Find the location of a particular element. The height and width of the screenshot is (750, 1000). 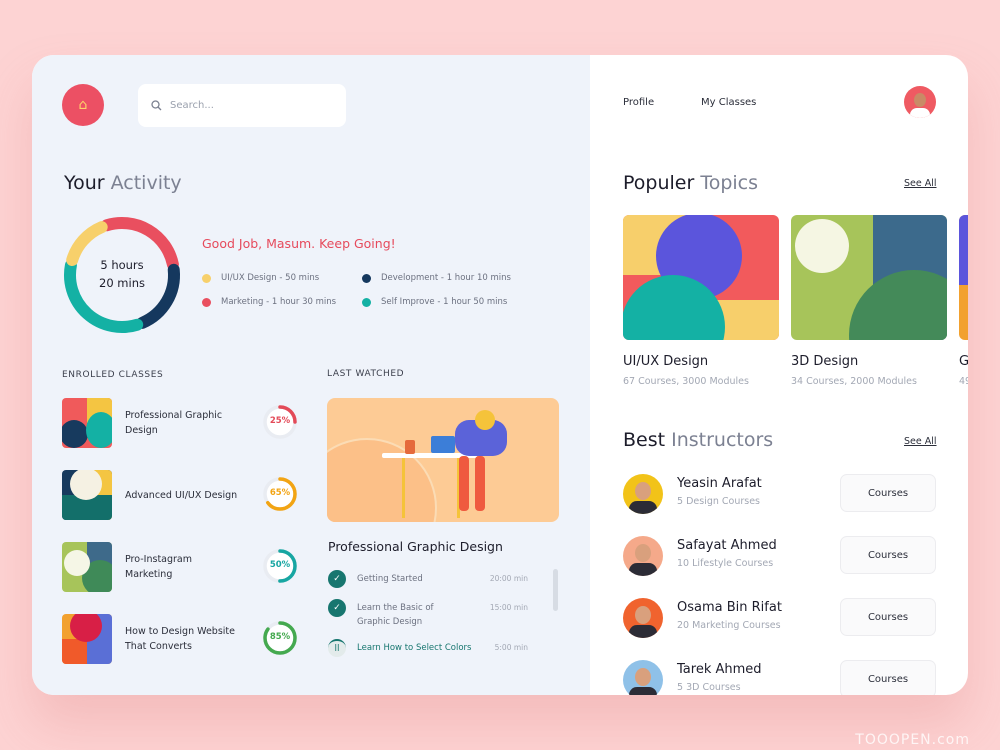

topics-see-all-link: See All is located at coordinates (920, 183).